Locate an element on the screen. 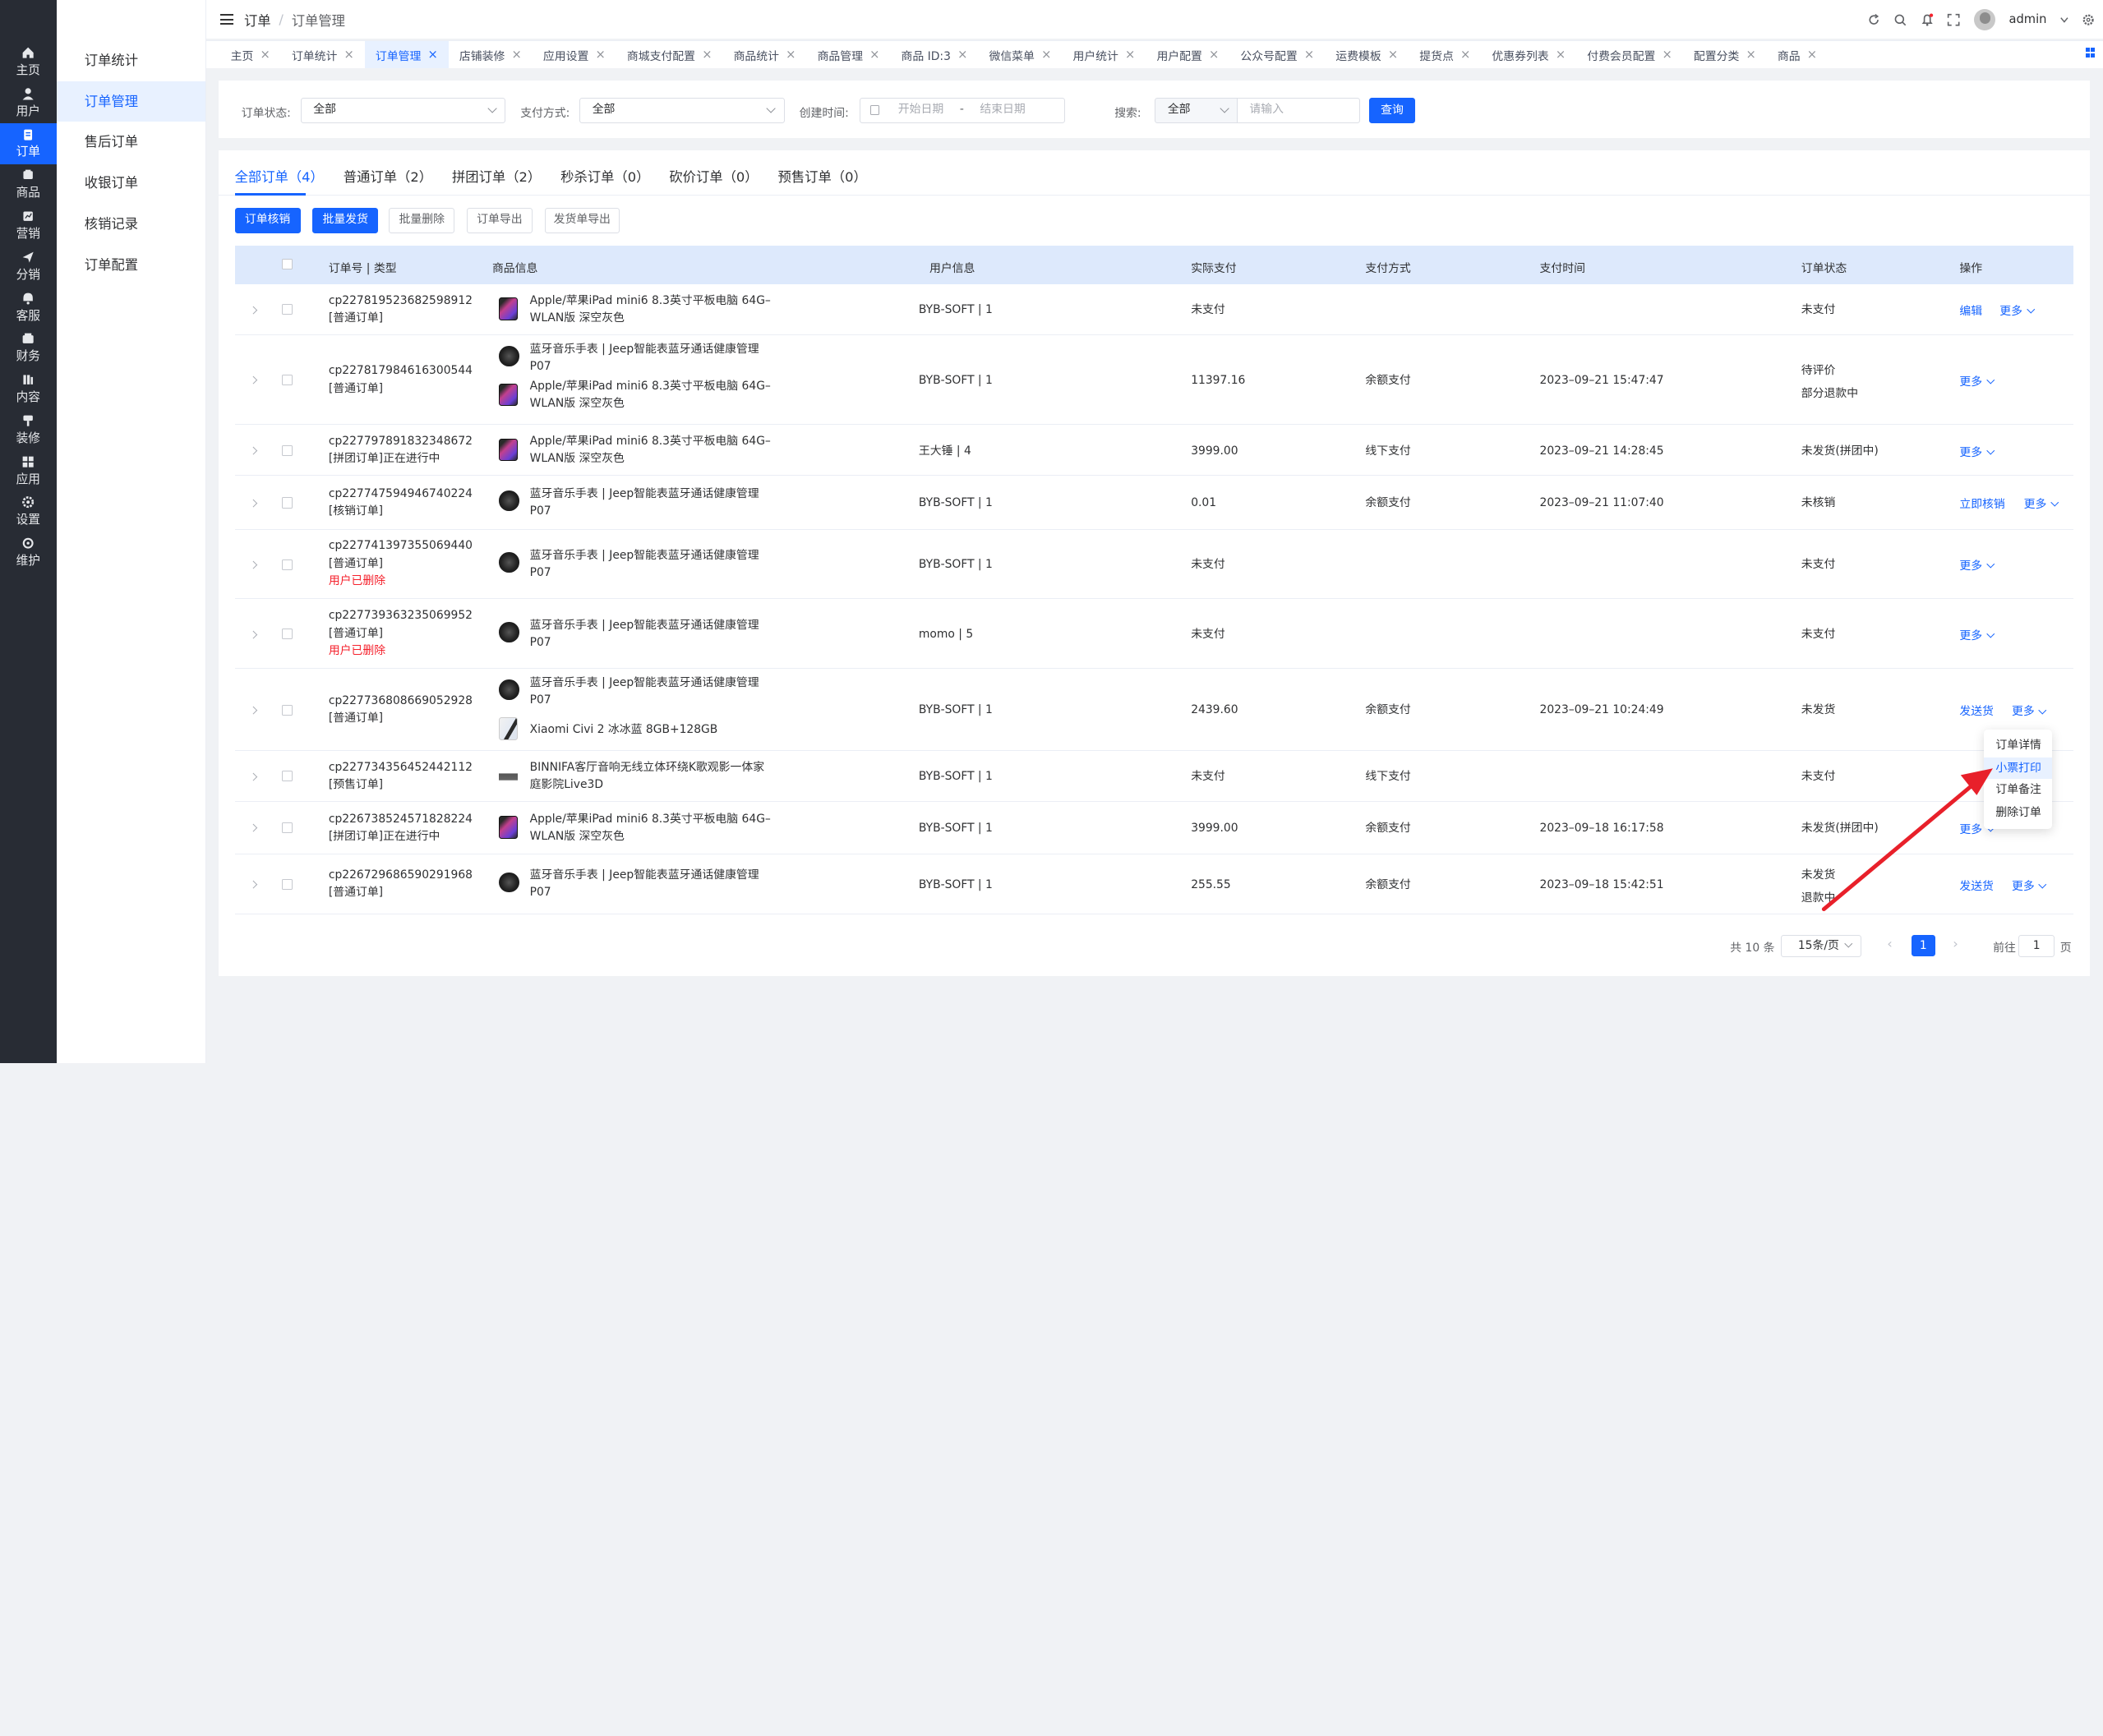 The width and height of the screenshot is (2103, 1736). tab-user-config: 用户配置 × is located at coordinates (1187, 54).